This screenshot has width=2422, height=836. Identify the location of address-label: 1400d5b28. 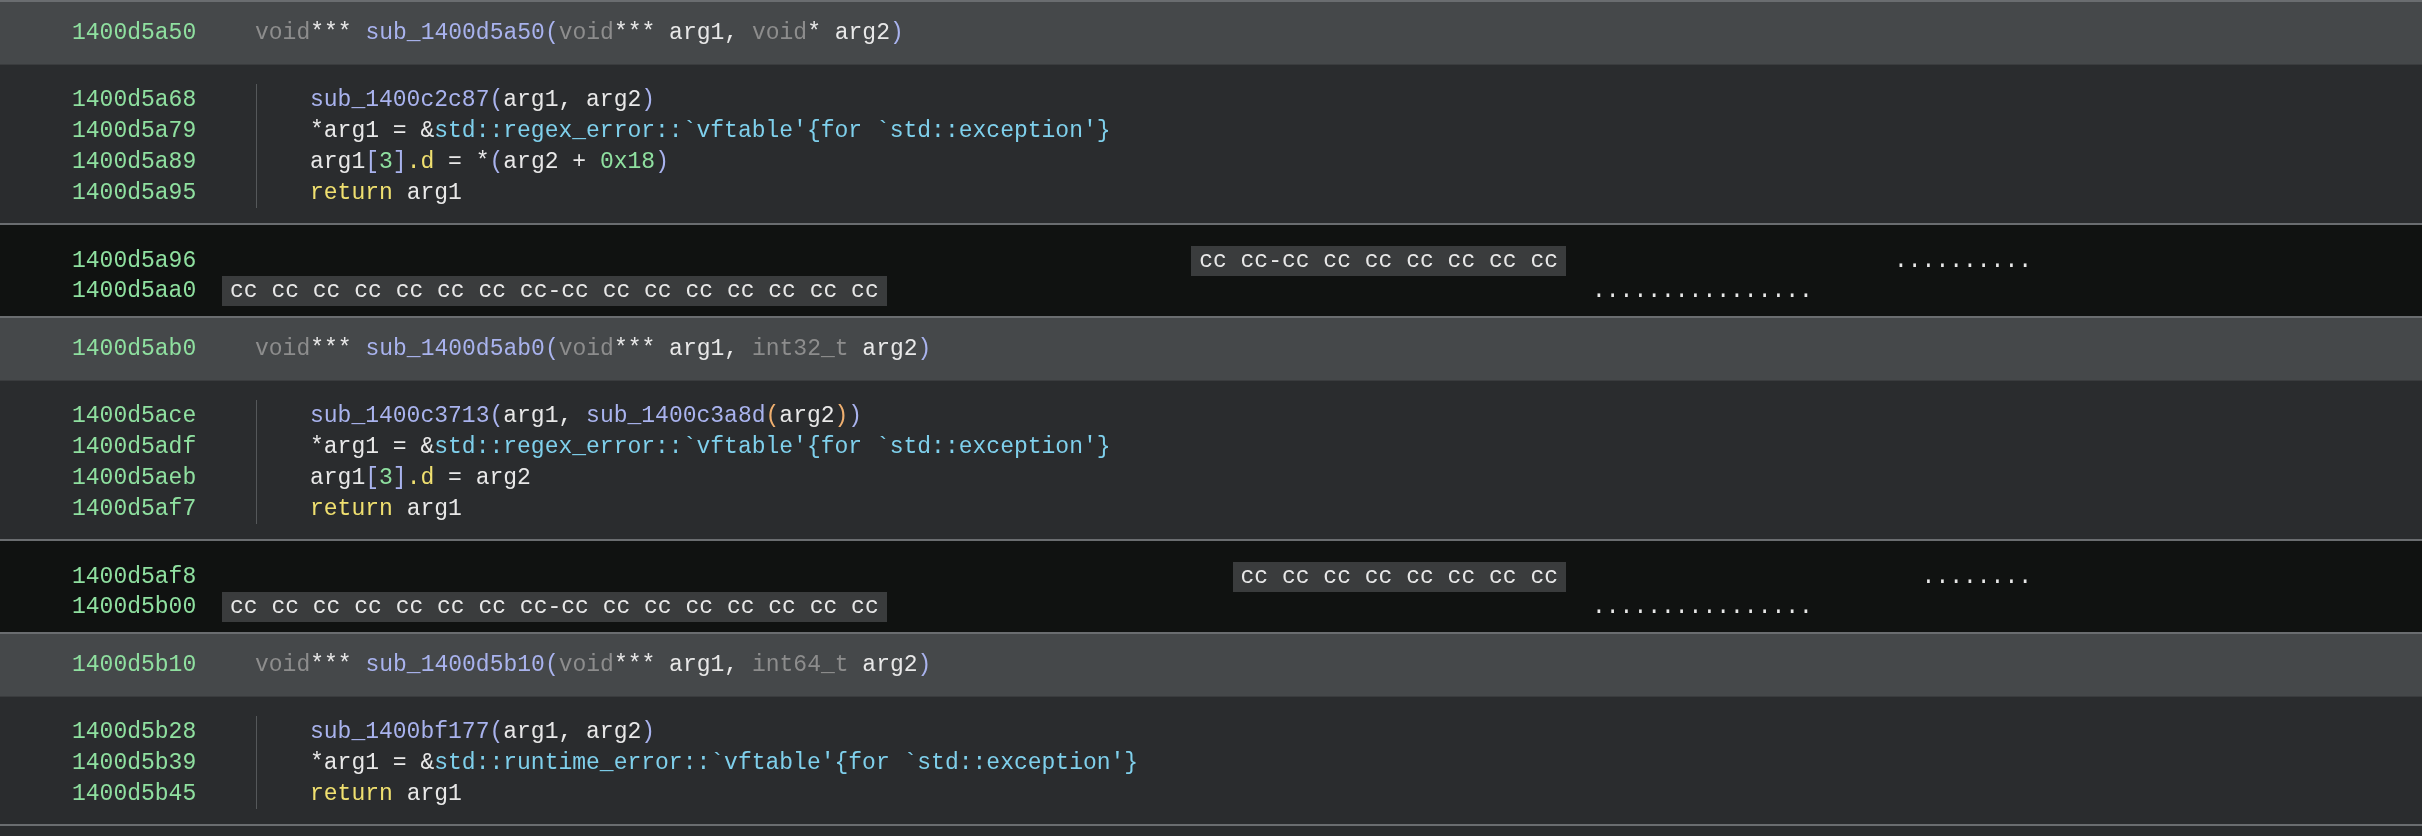
(134, 731).